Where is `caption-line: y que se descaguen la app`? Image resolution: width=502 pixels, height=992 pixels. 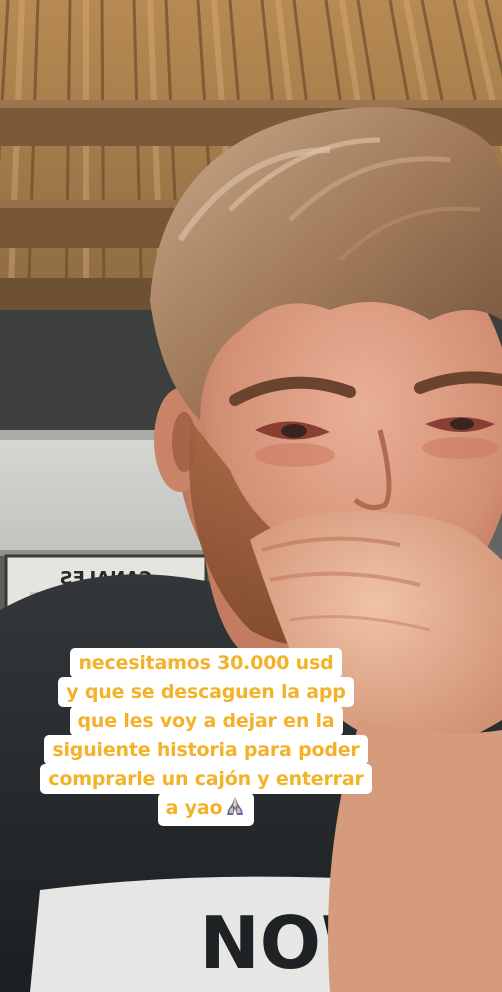 caption-line: y que se descaguen la app is located at coordinates (206, 692).